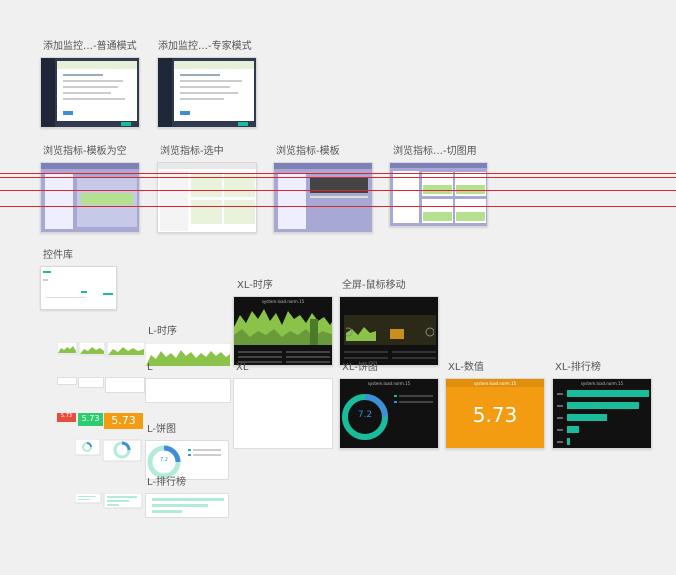  What do you see at coordinates (85, 151) in the screenshot?
I see `label-browse-empty: 浏览指标-模板为空` at bounding box center [85, 151].